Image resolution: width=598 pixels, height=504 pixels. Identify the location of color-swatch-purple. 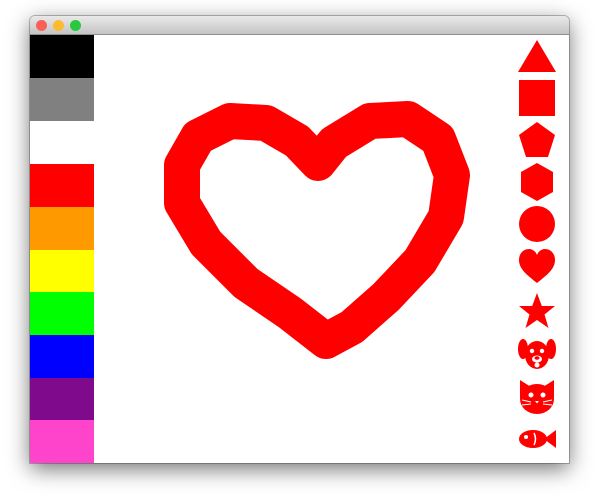
(62, 399).